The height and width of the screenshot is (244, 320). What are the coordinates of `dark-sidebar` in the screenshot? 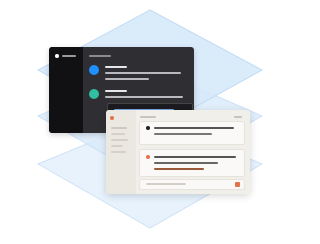 It's located at (66, 90).